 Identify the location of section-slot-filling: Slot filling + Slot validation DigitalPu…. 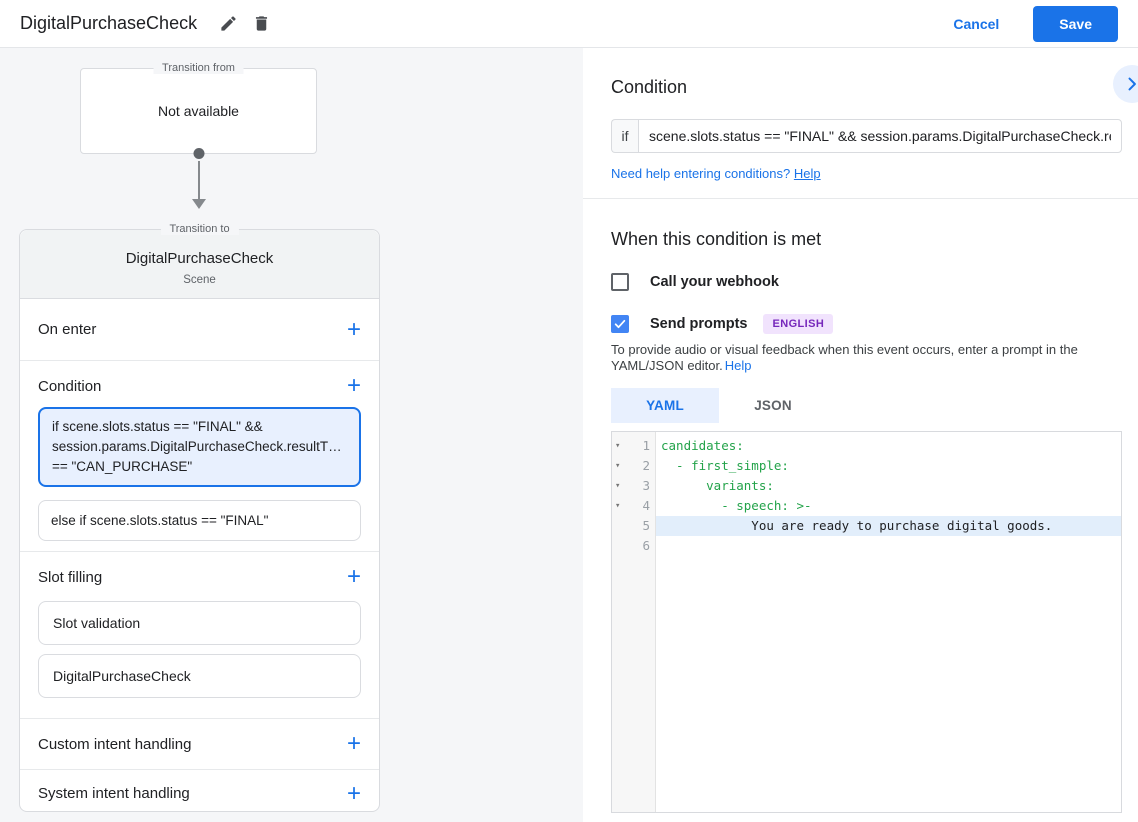
(199, 635).